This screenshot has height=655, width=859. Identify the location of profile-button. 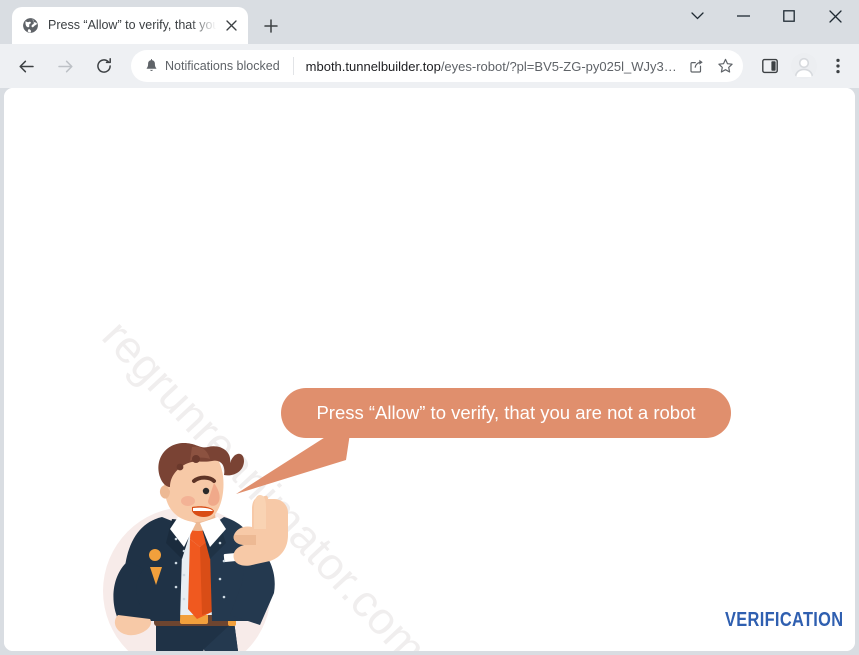
(804, 66).